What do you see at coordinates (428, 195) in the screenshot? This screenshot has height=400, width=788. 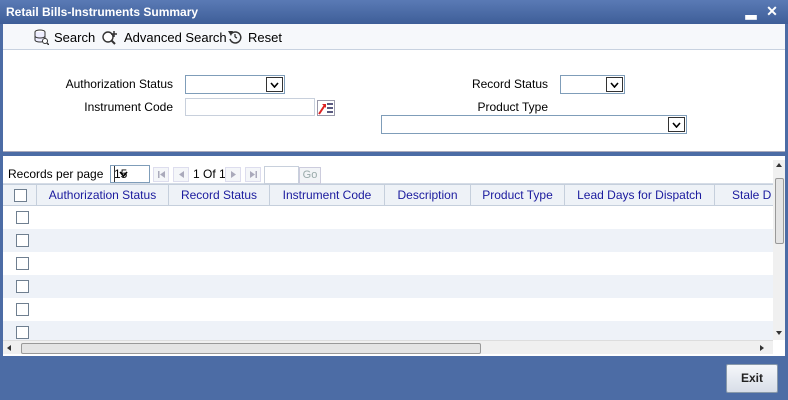 I see `column-header-description: Description` at bounding box center [428, 195].